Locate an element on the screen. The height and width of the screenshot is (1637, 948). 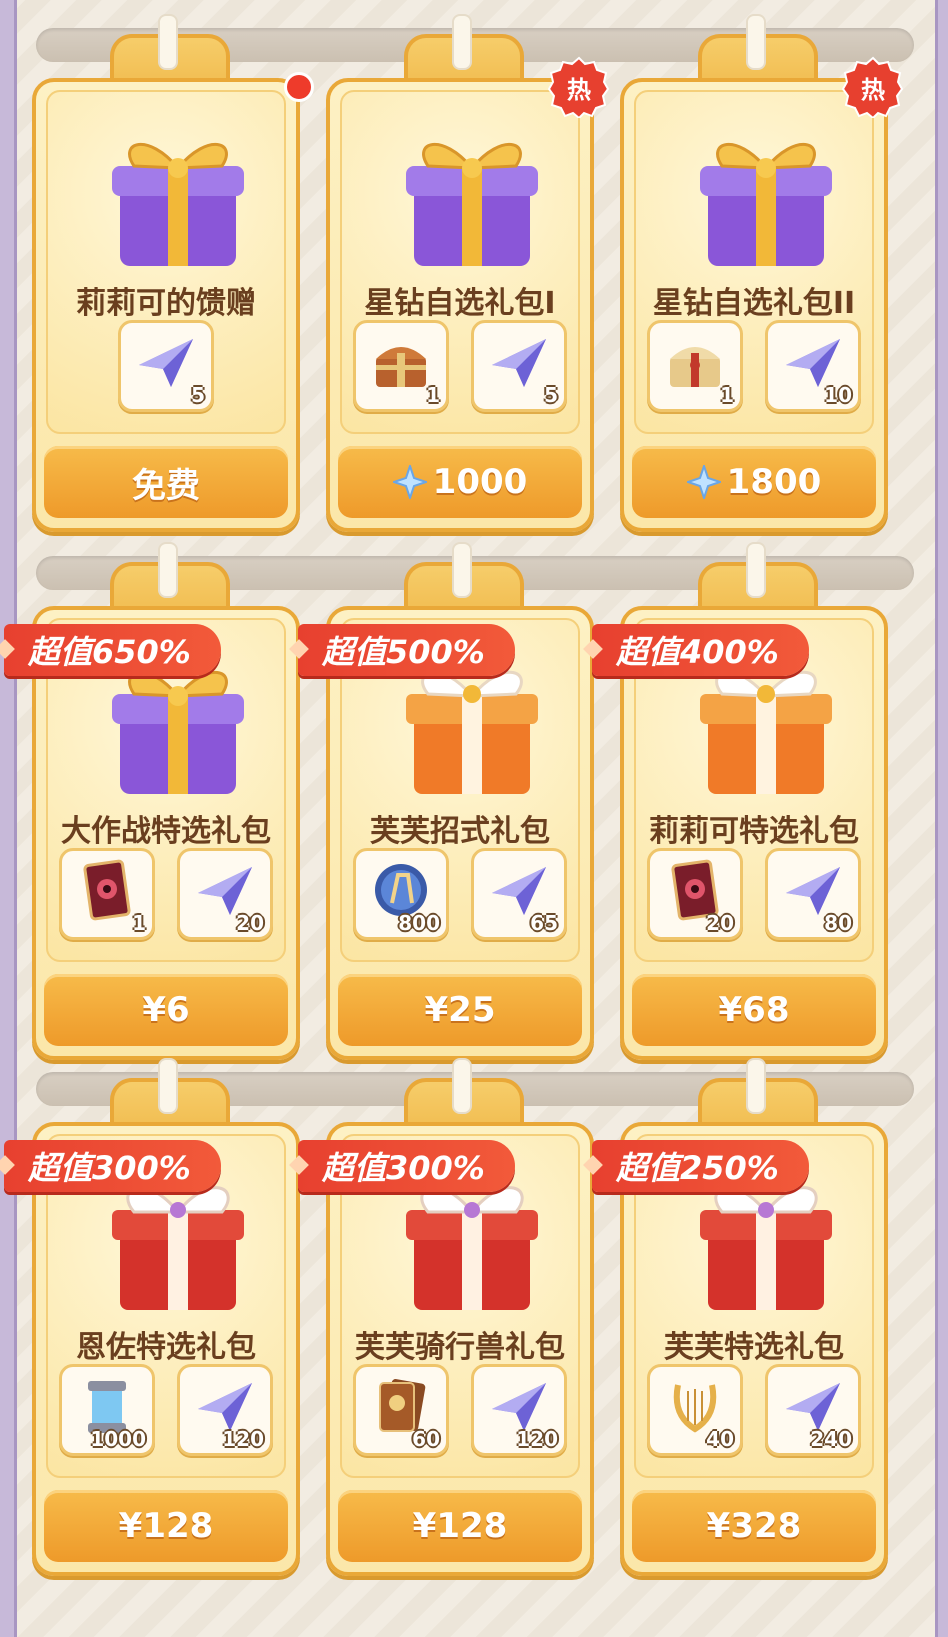
price-button: 1800 is located at coordinates (754, 482).